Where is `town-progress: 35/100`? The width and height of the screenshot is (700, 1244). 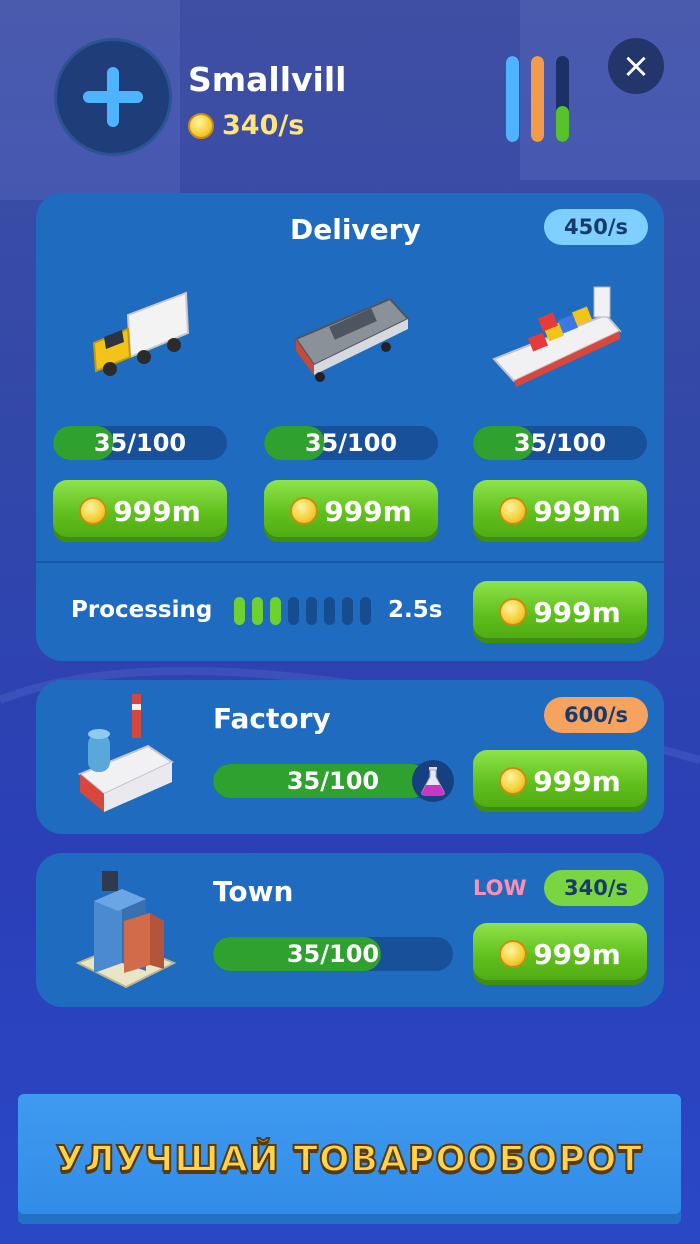
town-progress: 35/100 is located at coordinates (333, 954).